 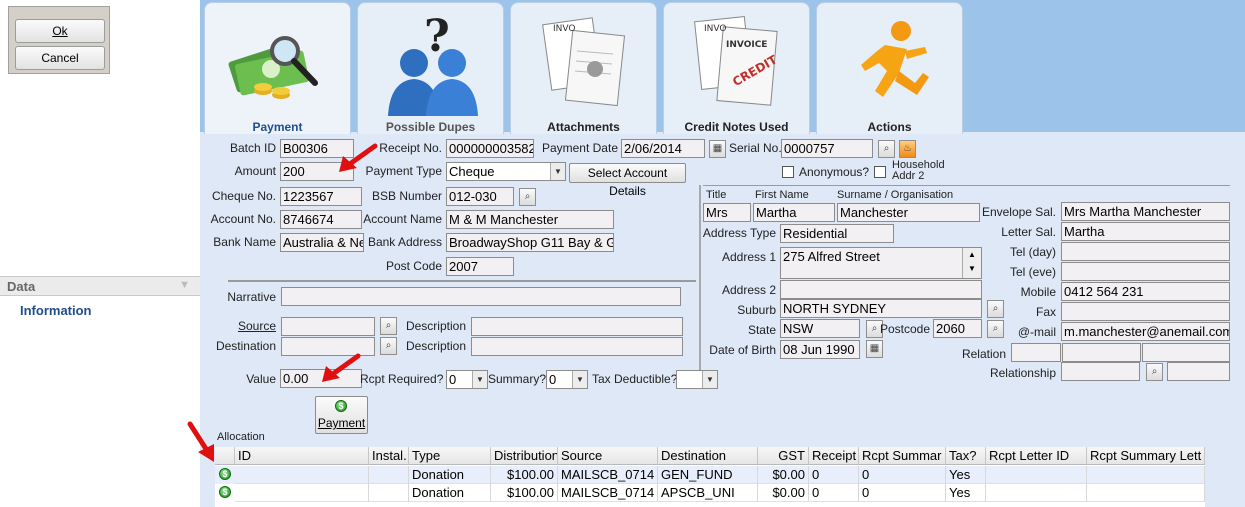 What do you see at coordinates (908, 212) in the screenshot?
I see `surname-field: Manchester` at bounding box center [908, 212].